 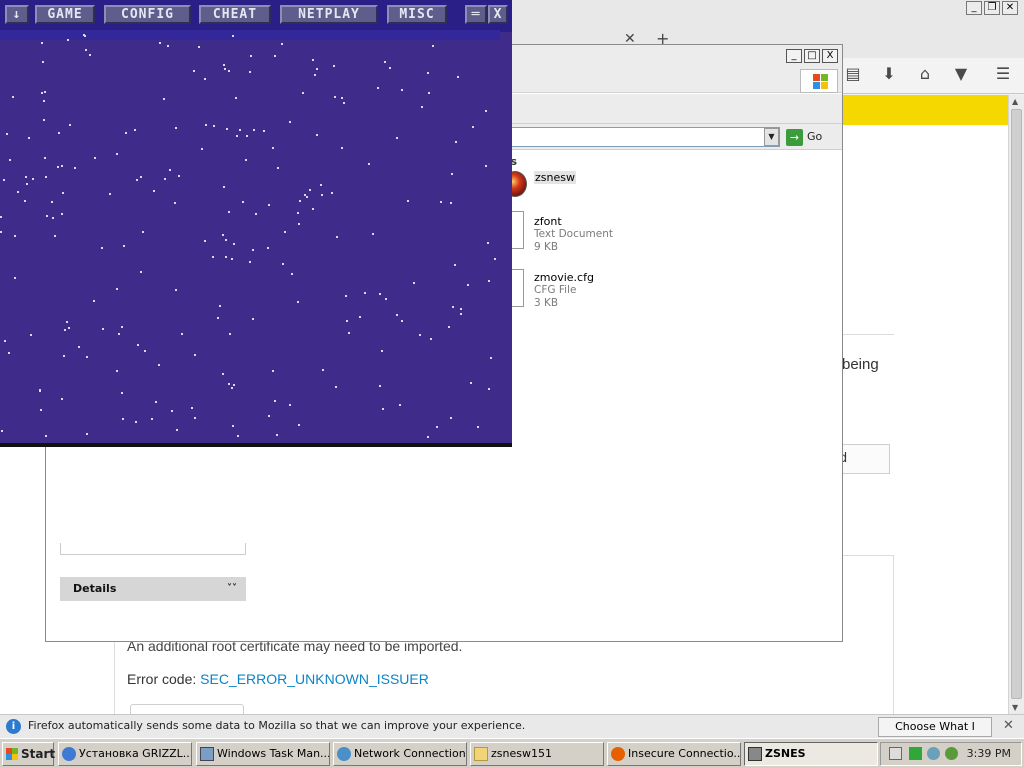 I want to click on scroll-up-icon: ▲, so click(x=1015, y=101).